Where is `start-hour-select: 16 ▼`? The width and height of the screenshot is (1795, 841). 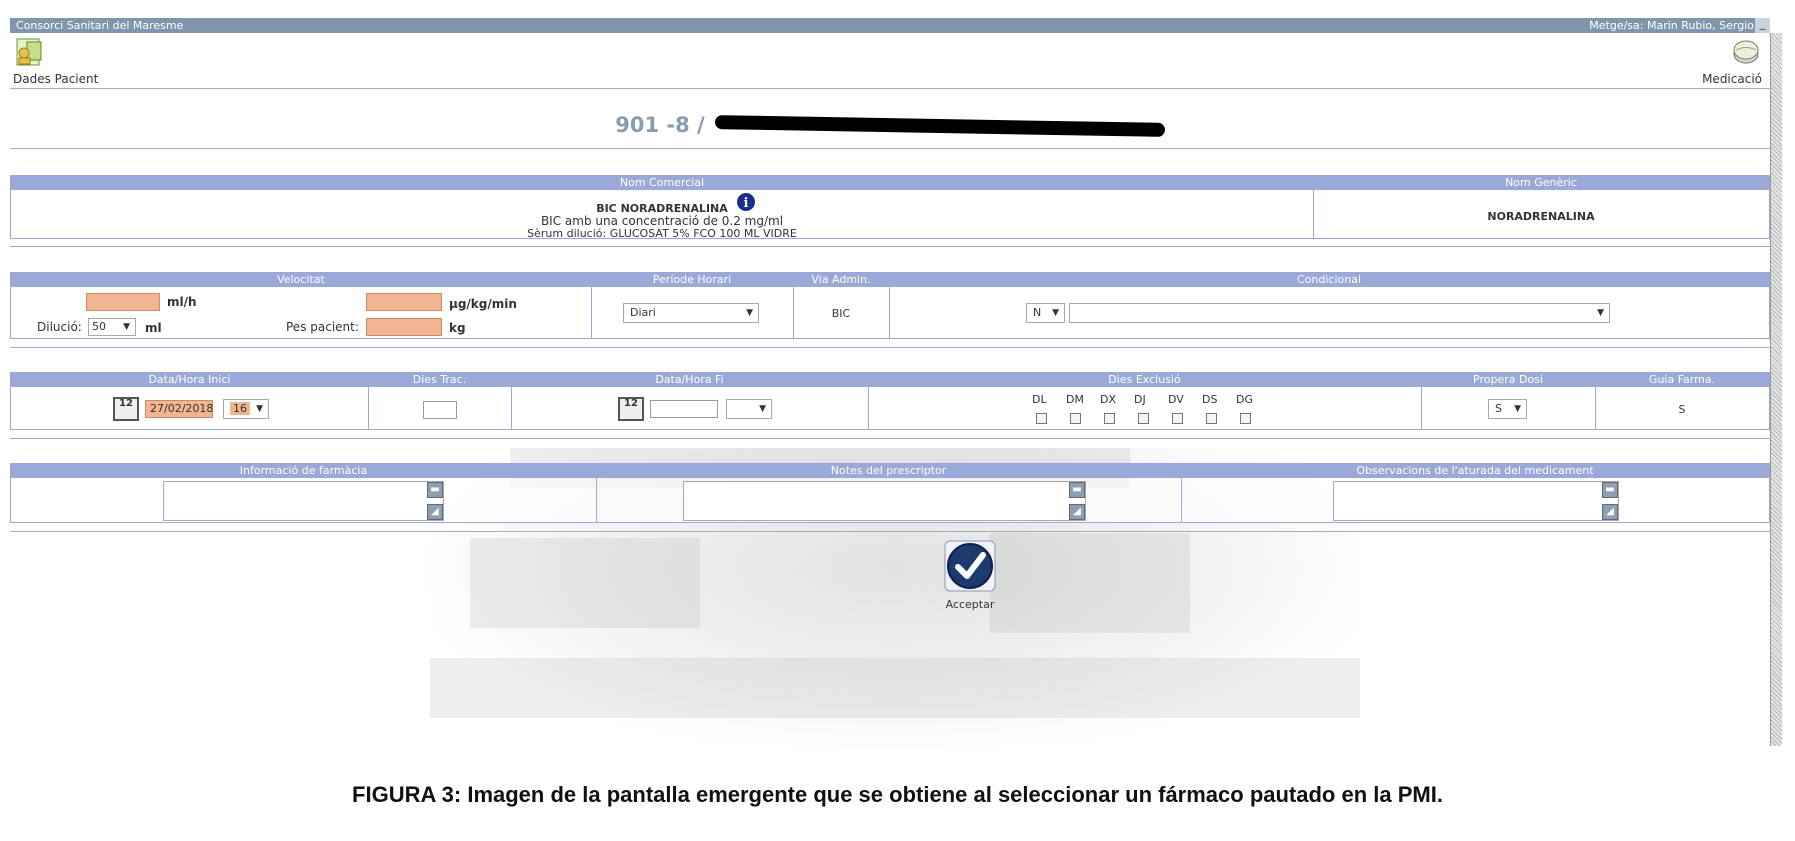
start-hour-select: 16 ▼ is located at coordinates (246, 409).